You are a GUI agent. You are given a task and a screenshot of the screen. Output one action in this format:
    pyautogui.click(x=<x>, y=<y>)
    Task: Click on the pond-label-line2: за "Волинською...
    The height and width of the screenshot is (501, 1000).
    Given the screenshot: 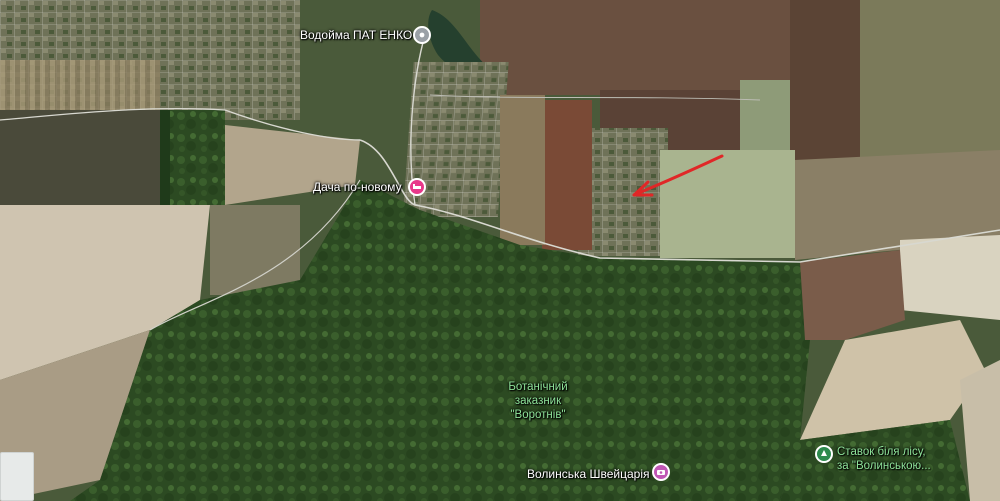 What is the action you would take?
    pyautogui.click(x=884, y=466)
    